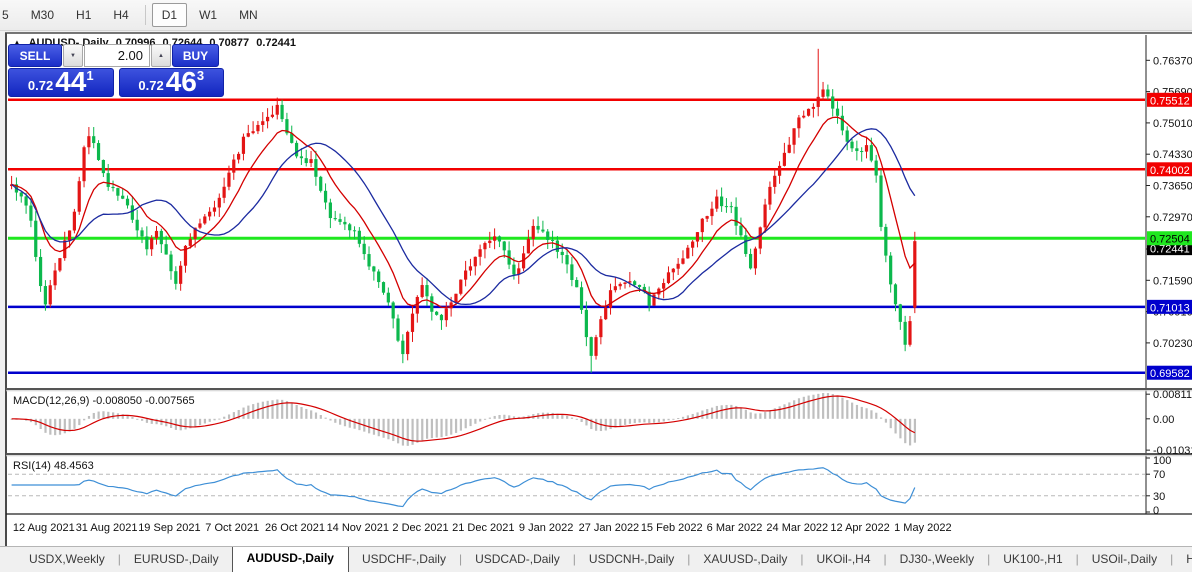 This screenshot has height=572, width=1192. What do you see at coordinates (232, 528) in the screenshot?
I see `date-label: 7 Oct 2021` at bounding box center [232, 528].